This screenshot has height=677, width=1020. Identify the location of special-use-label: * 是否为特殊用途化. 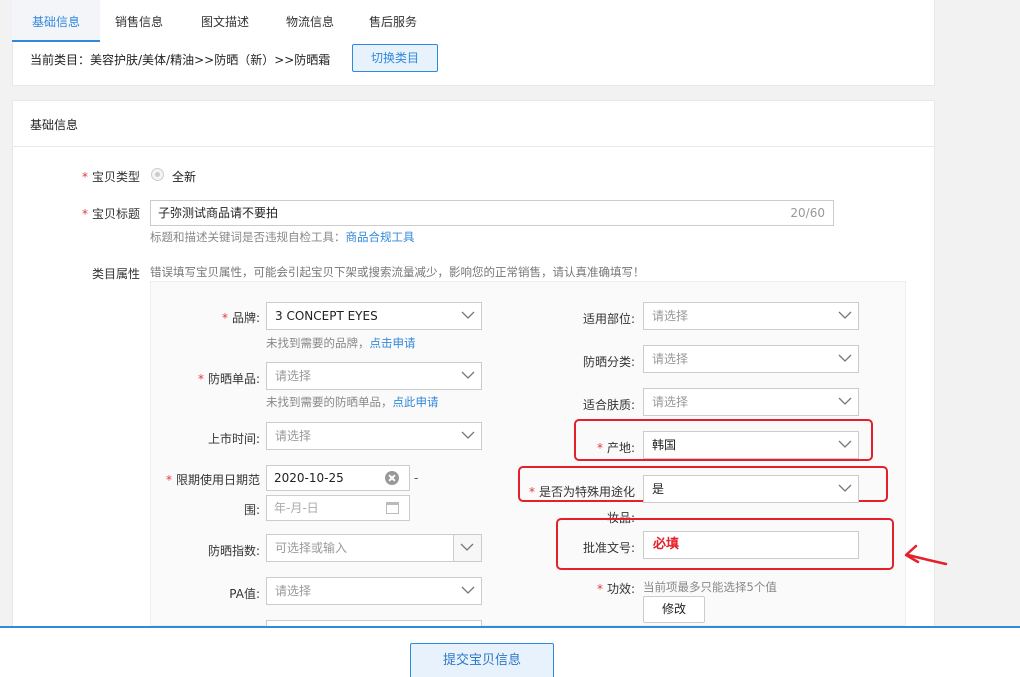
(577, 491).